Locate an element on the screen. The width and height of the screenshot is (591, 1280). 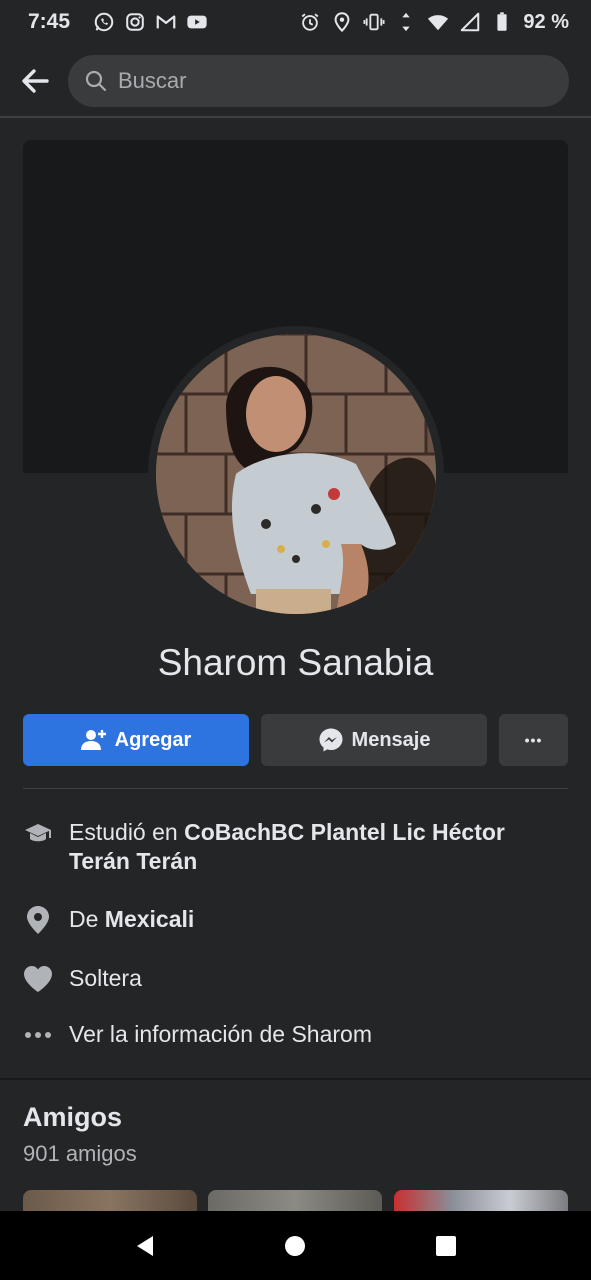
profile-photo-image is located at coordinates (296, 474).